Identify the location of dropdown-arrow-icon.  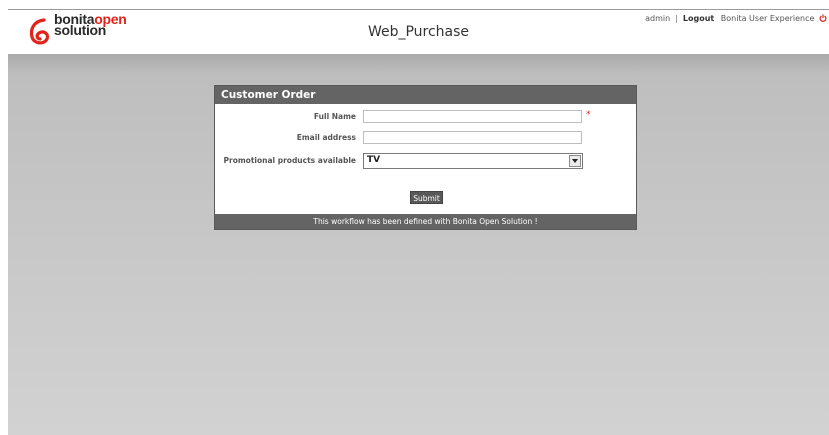
(575, 161).